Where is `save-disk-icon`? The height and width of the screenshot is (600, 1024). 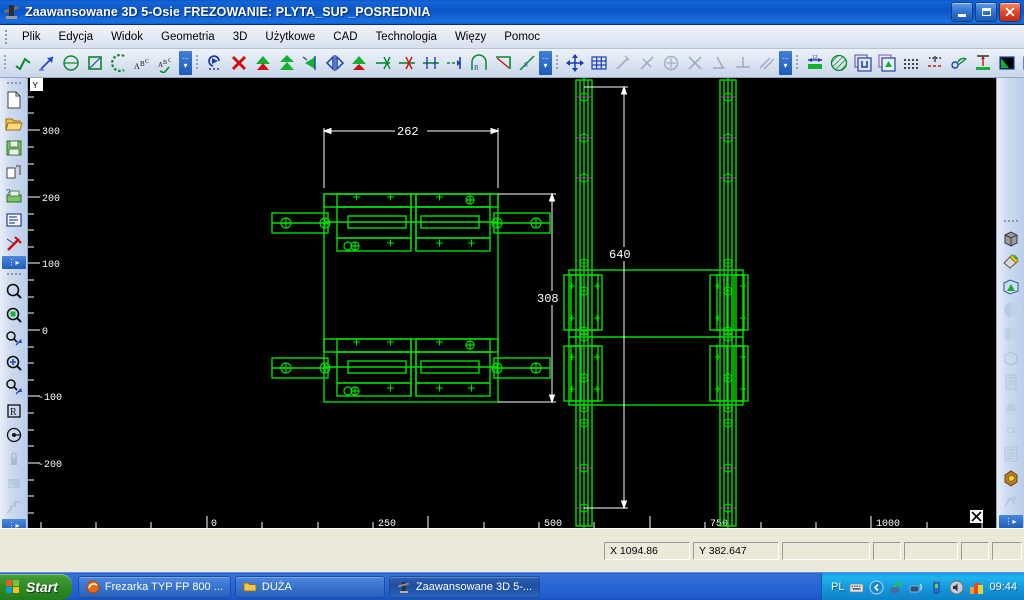
save-disk-icon is located at coordinates (14, 148).